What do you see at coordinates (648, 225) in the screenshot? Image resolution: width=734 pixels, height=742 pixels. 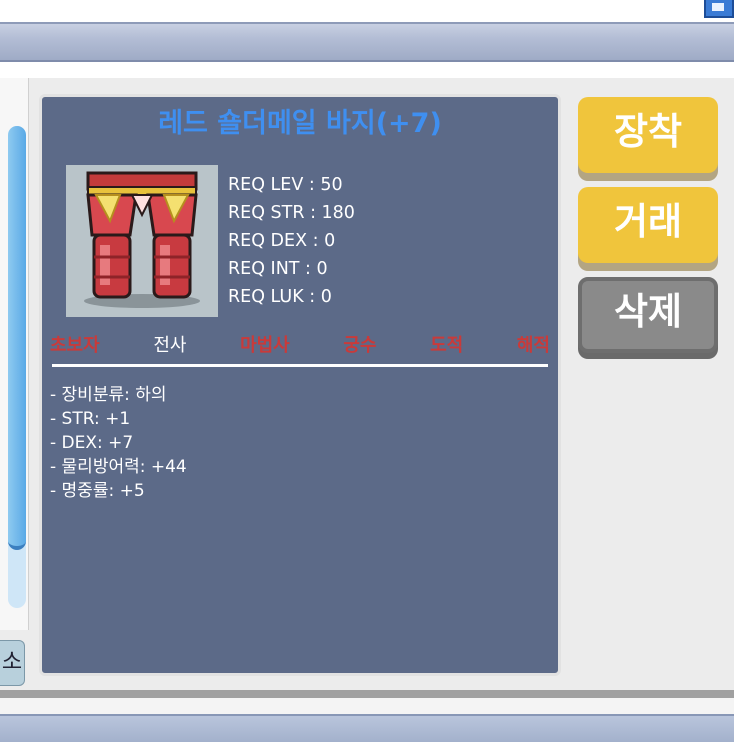 I see `trade-button: 거래` at bounding box center [648, 225].